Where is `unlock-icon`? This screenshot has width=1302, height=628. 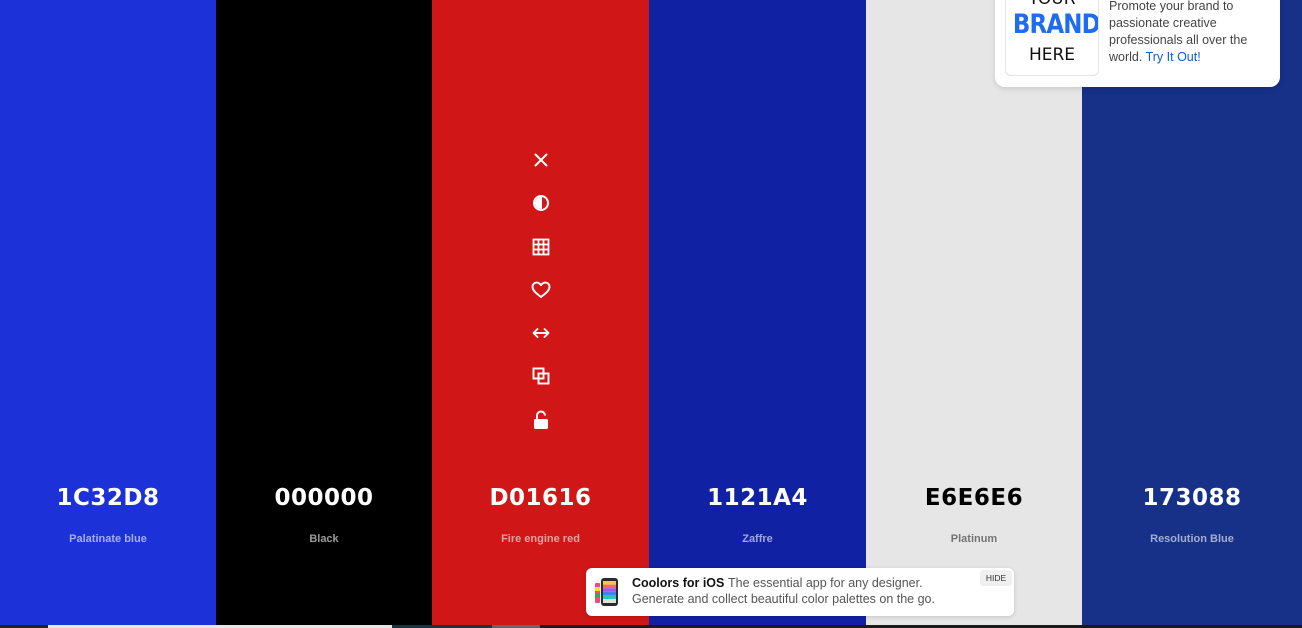
unlock-icon is located at coordinates (540, 419).